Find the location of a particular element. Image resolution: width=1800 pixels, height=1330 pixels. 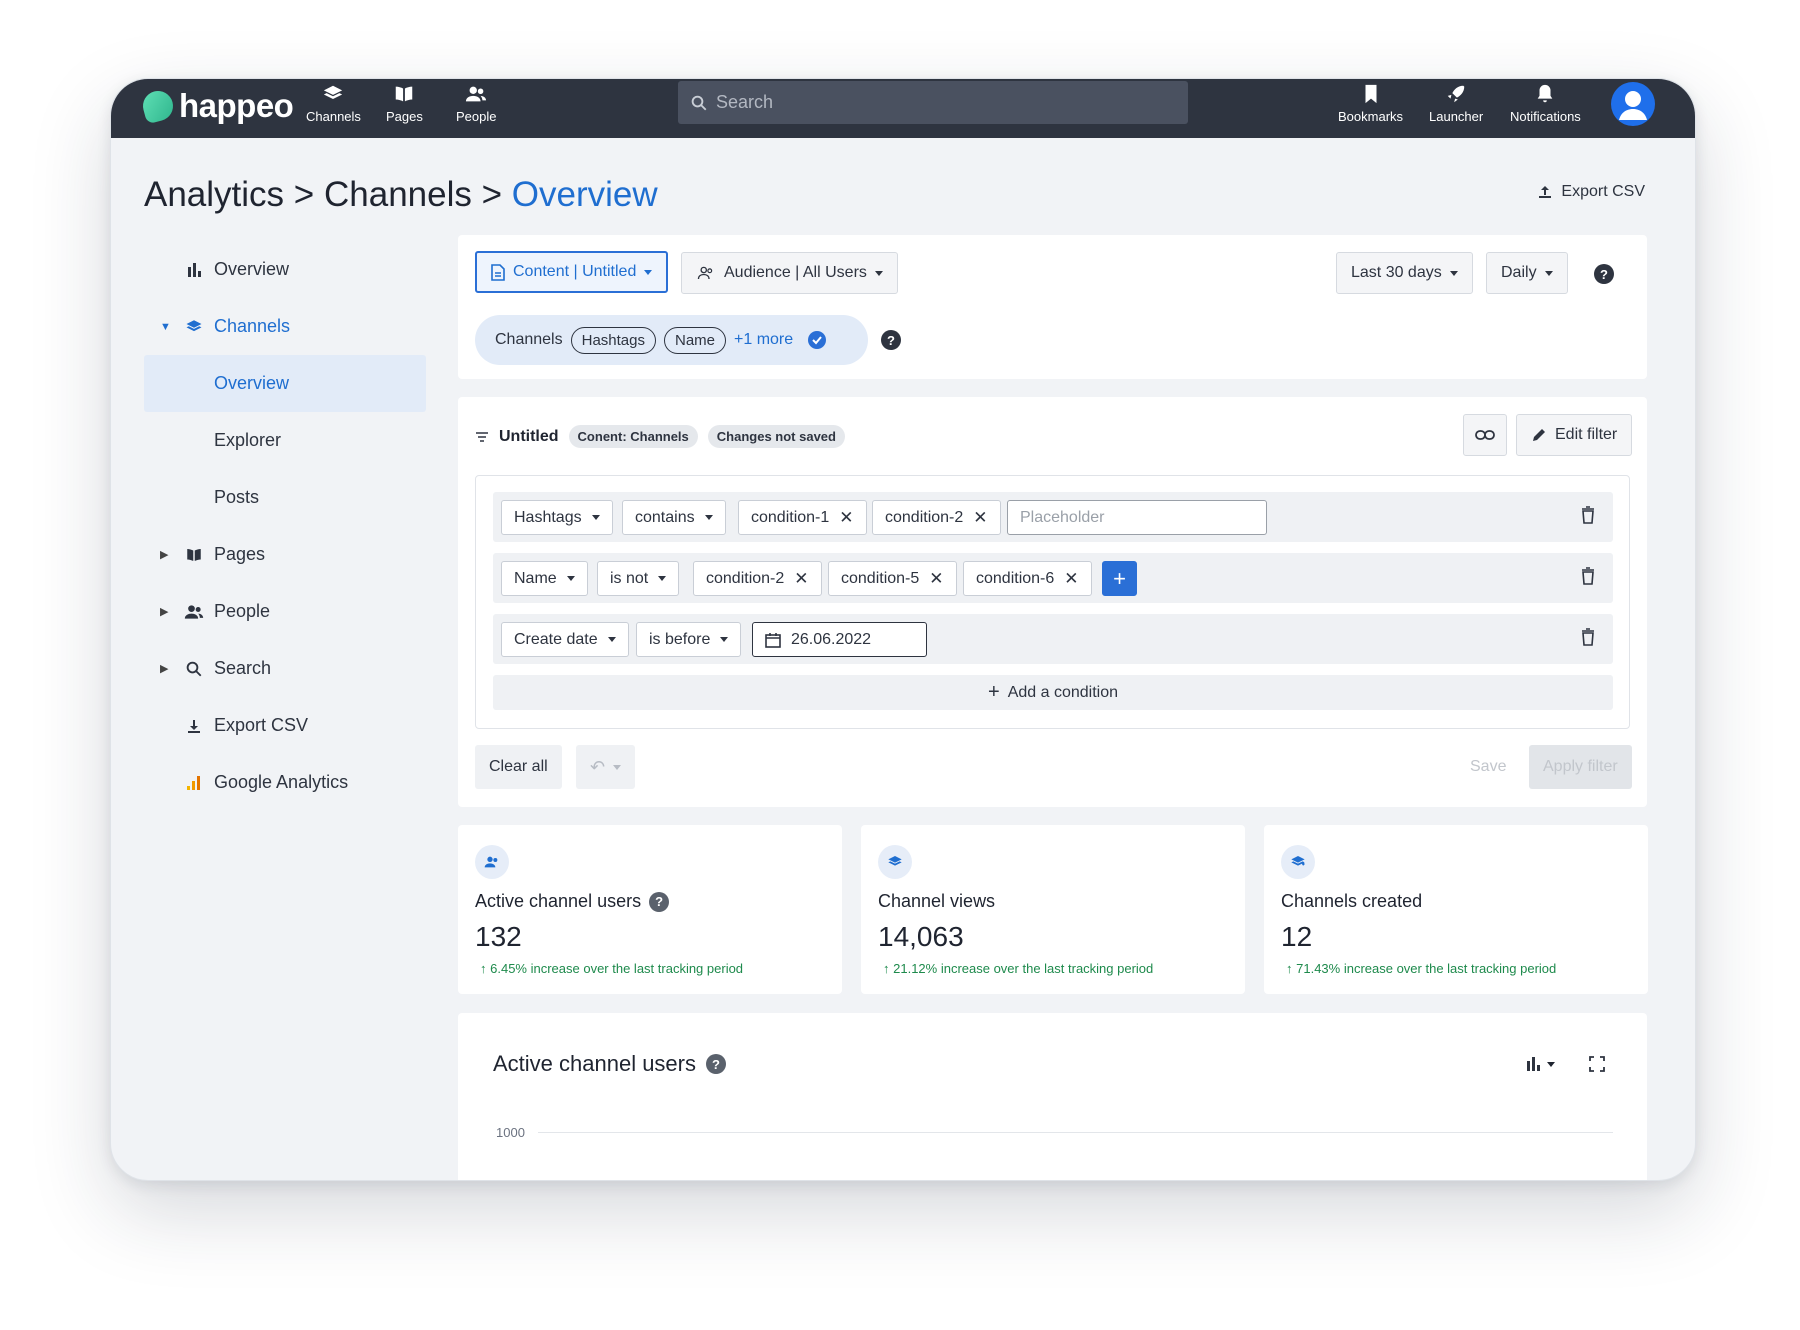

chart-type-dropdown is located at coordinates (1540, 1064).